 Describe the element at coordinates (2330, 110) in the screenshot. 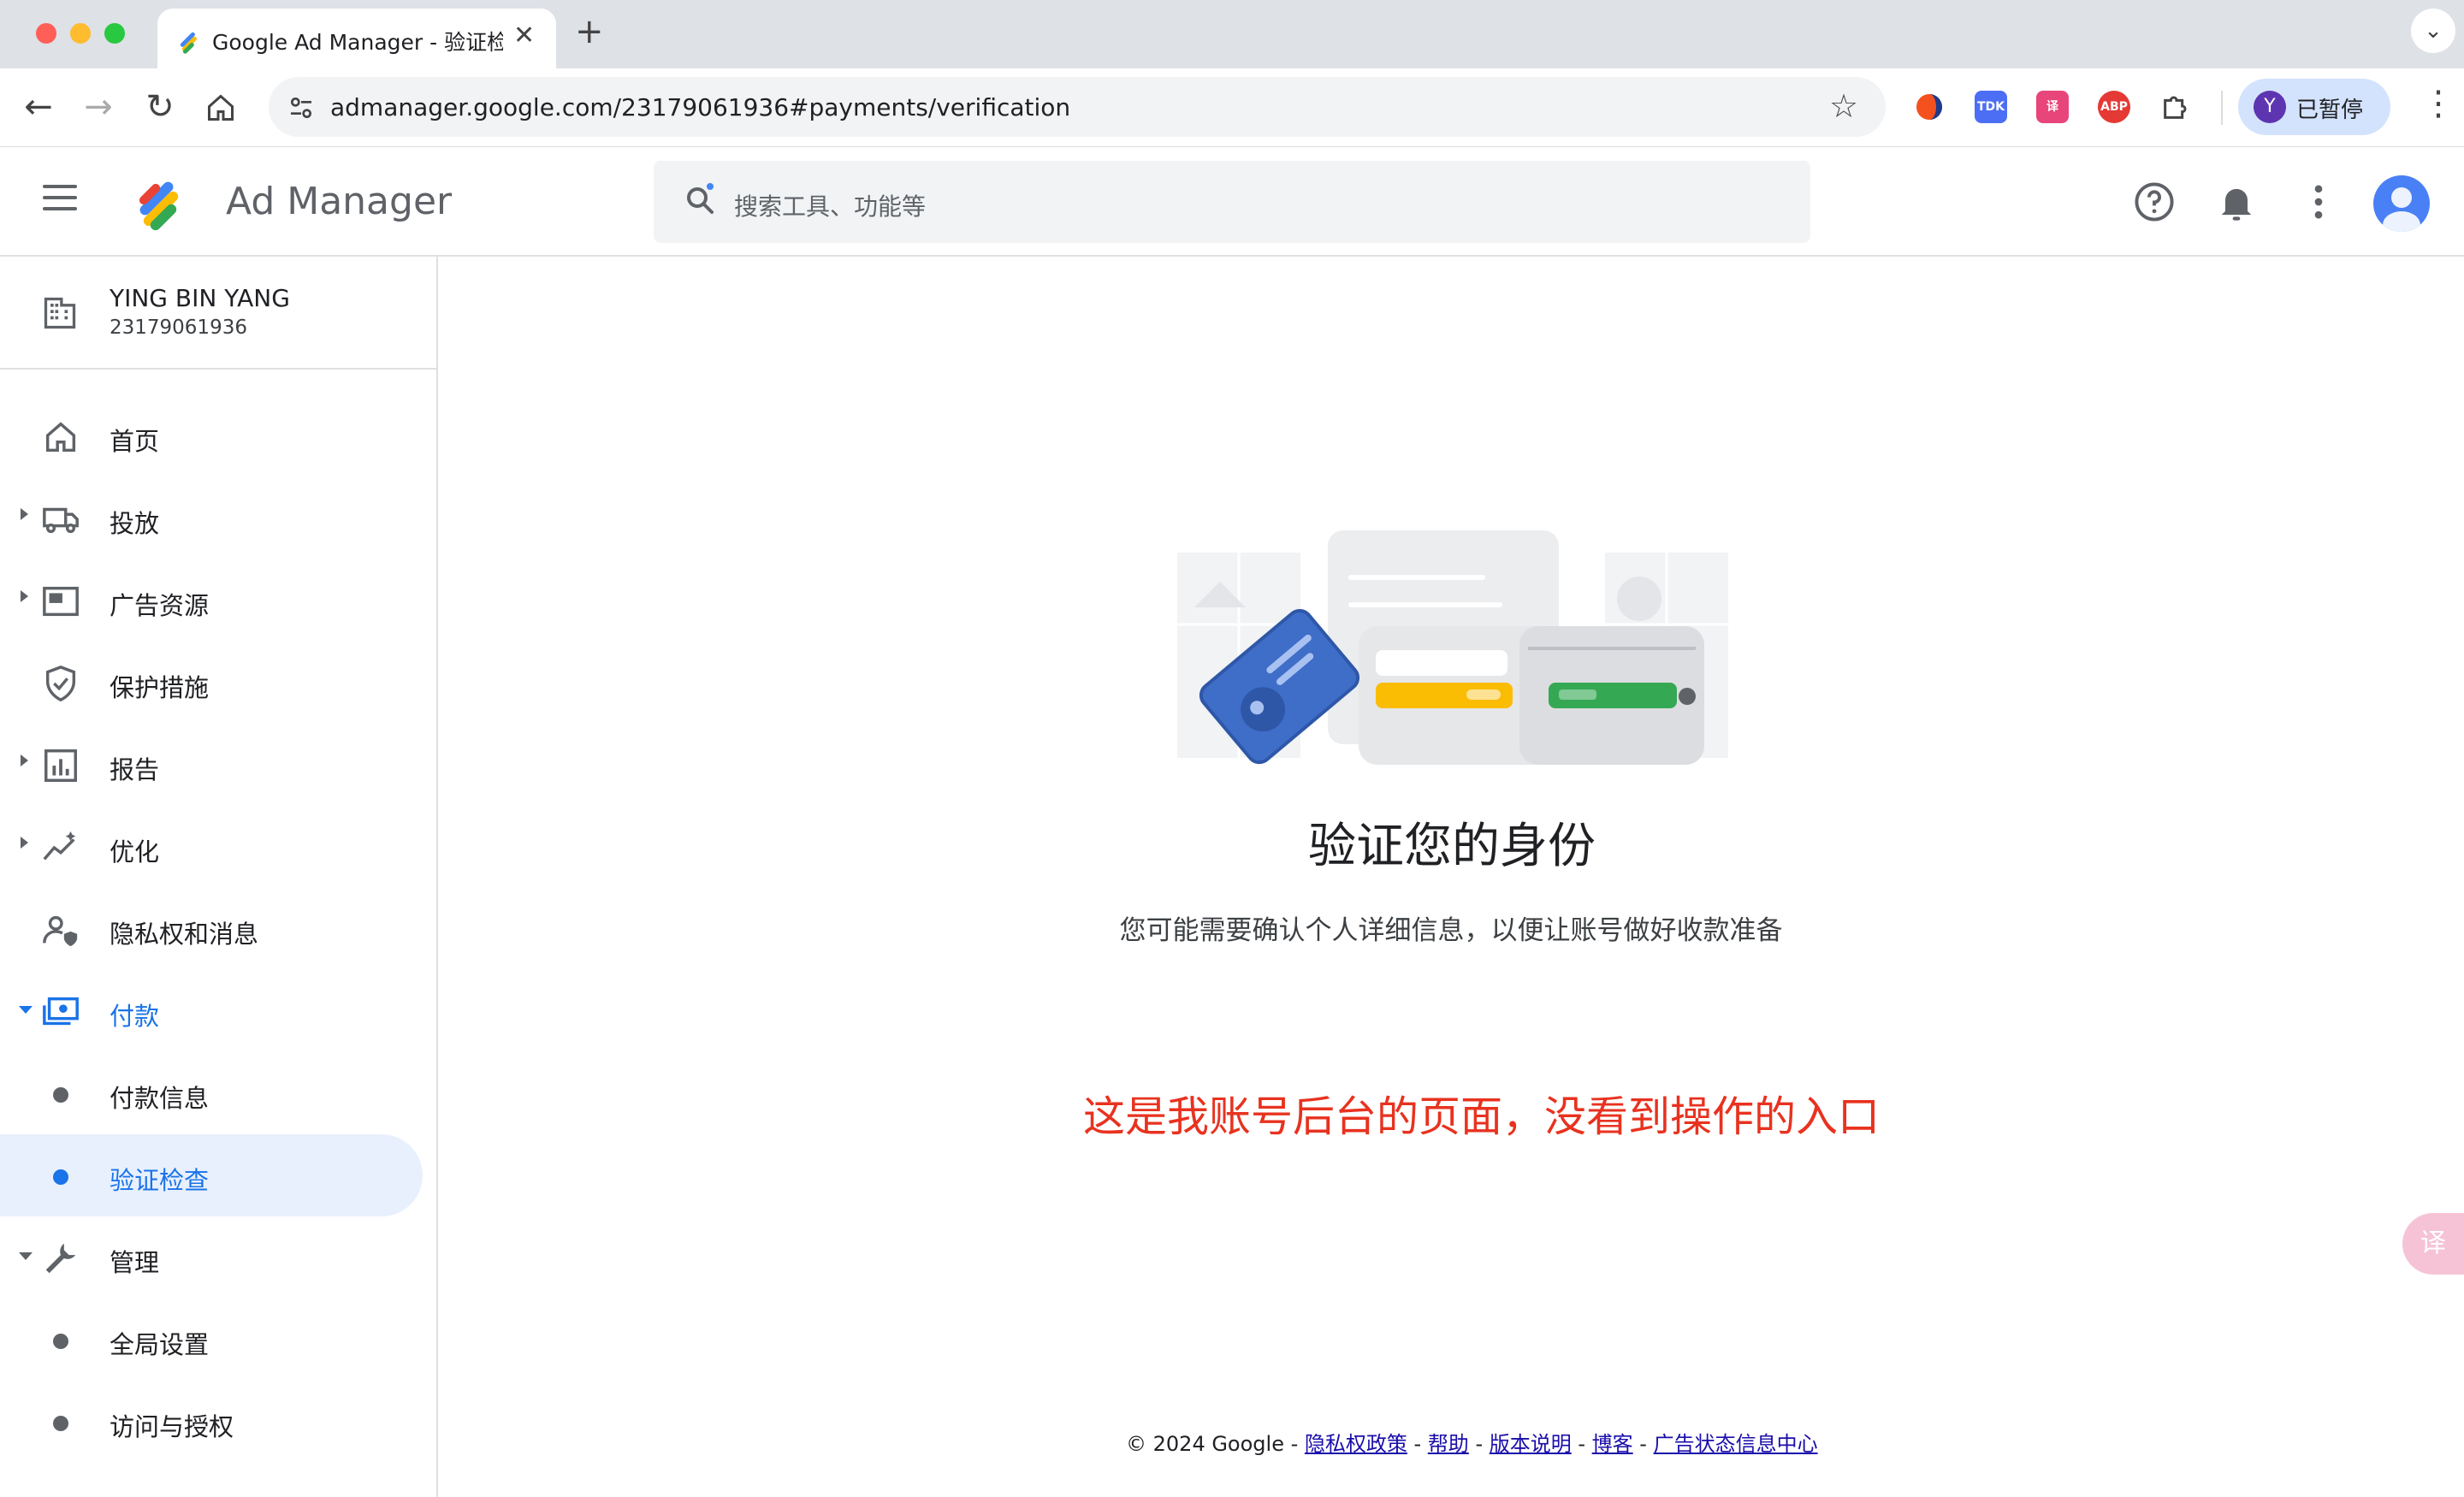

I see `profile-status-label: 已暂停` at that location.